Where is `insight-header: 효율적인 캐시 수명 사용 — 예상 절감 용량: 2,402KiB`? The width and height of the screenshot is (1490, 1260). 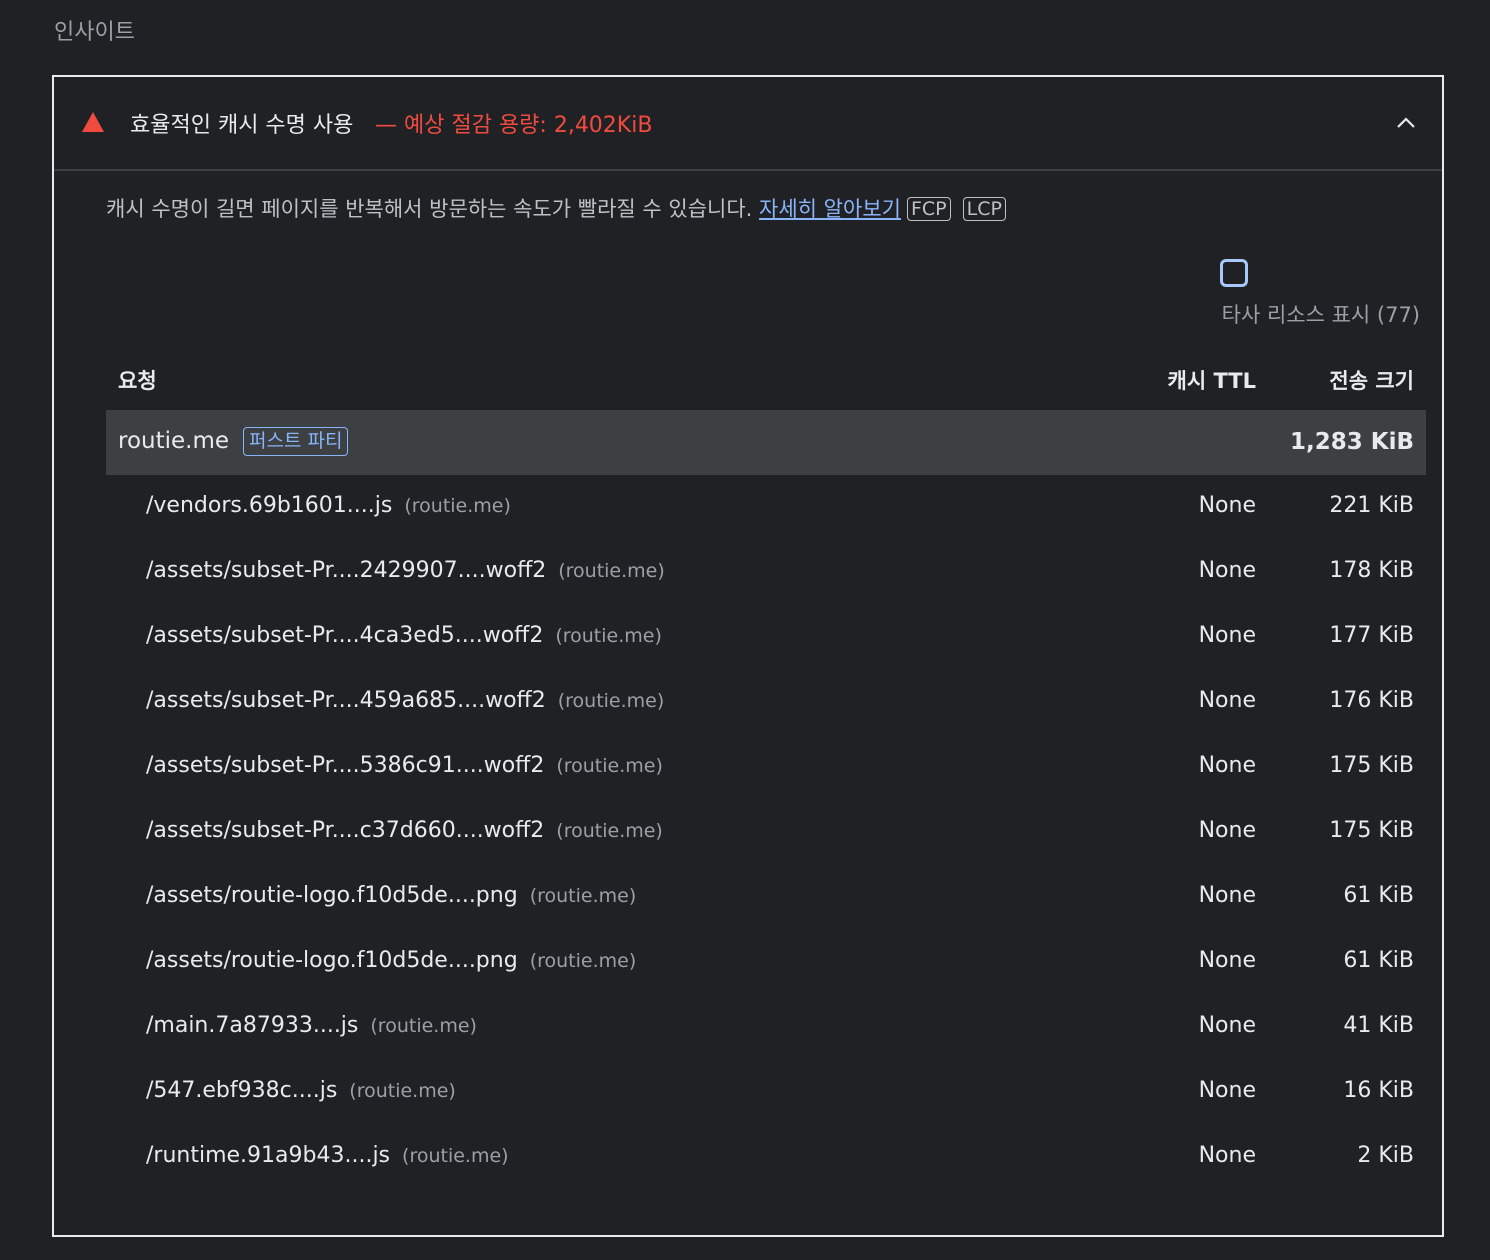
insight-header: 효율적인 캐시 수명 사용 — 예상 절감 용량: 2,402KiB is located at coordinates (748, 124).